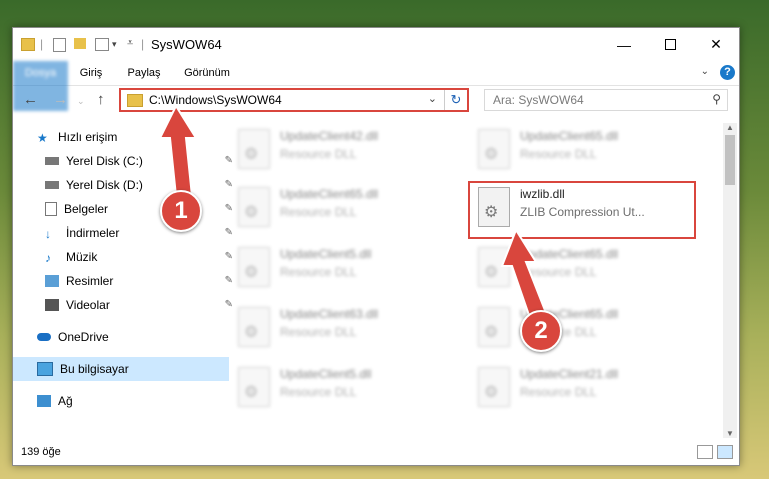 The width and height of the screenshot is (769, 479). I want to click on step-badge-2: 2, so click(541, 331).